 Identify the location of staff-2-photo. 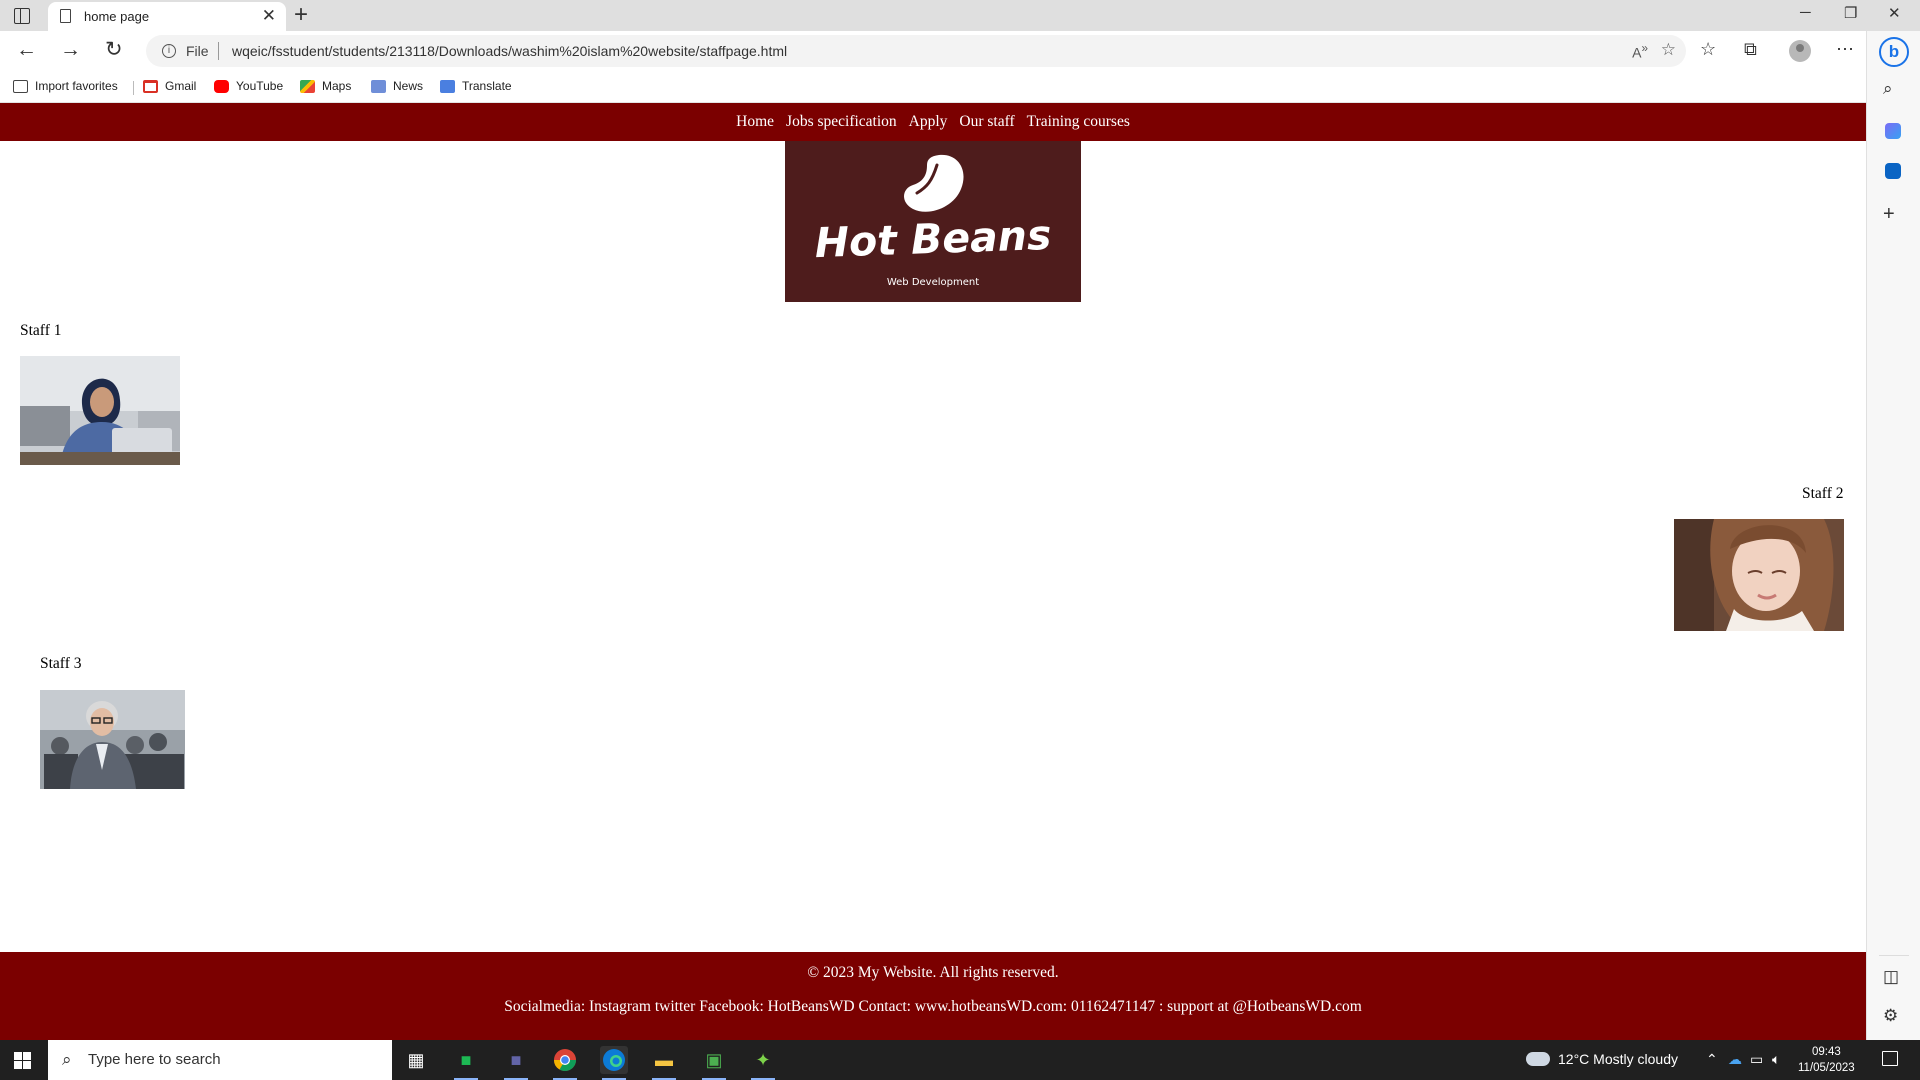
(1759, 575).